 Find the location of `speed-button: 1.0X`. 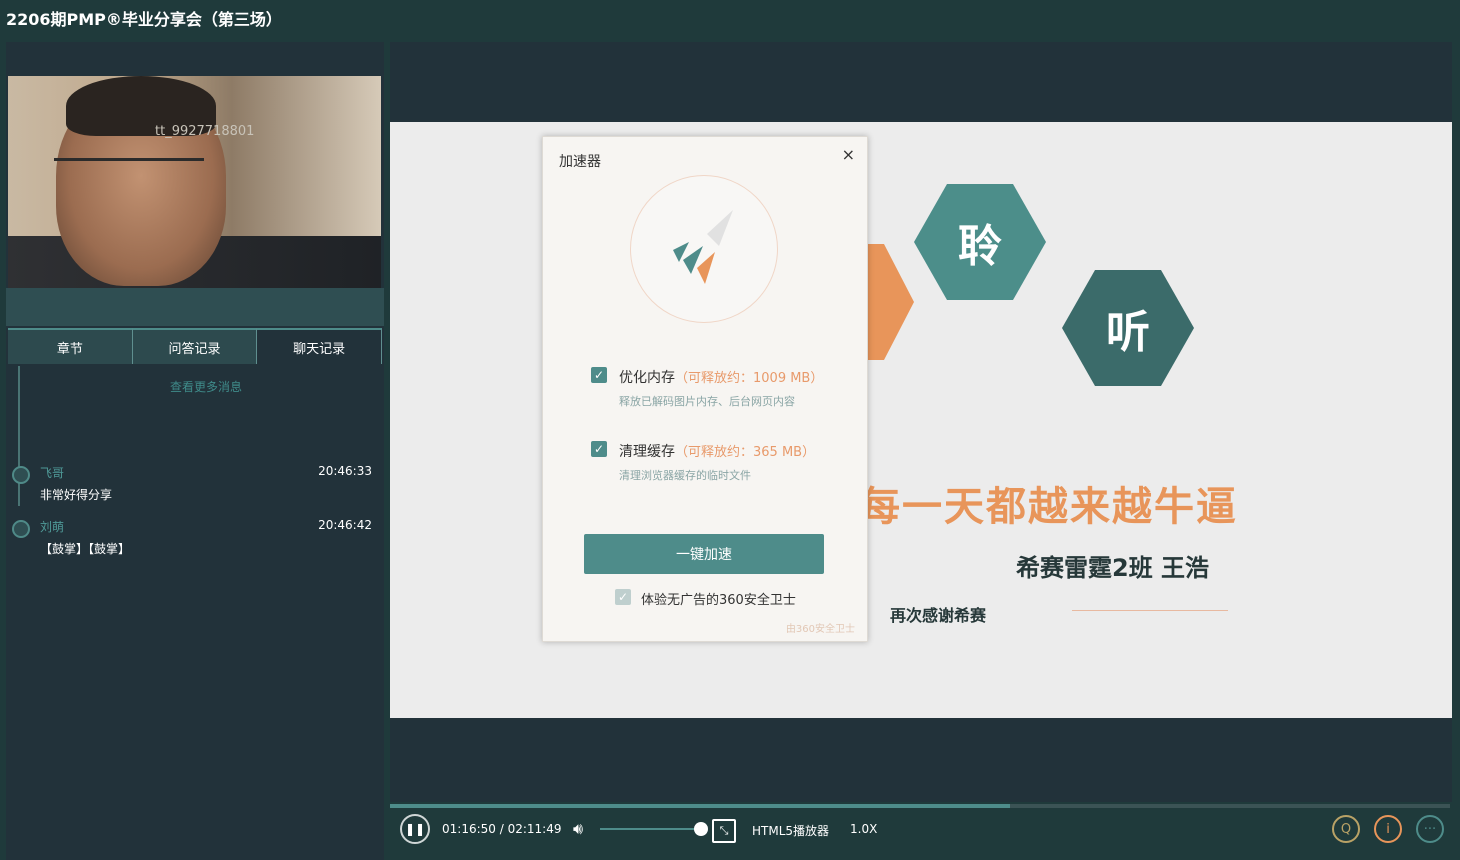

speed-button: 1.0X is located at coordinates (863, 829).